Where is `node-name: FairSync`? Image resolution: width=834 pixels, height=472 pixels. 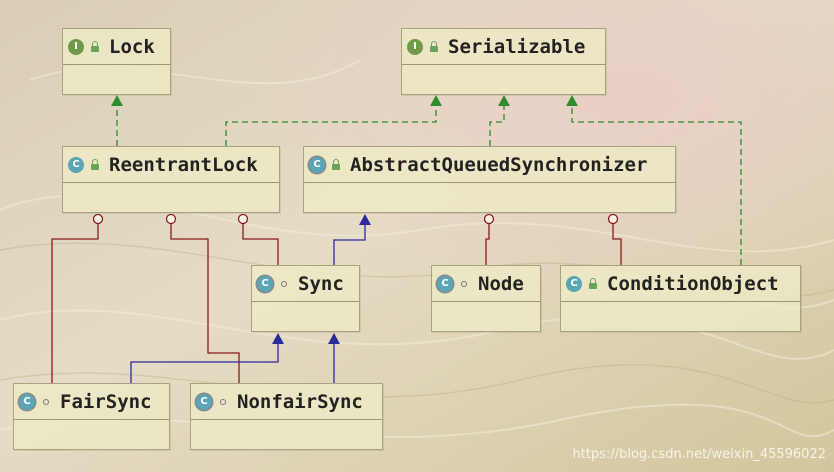 node-name: FairSync is located at coordinates (106, 401).